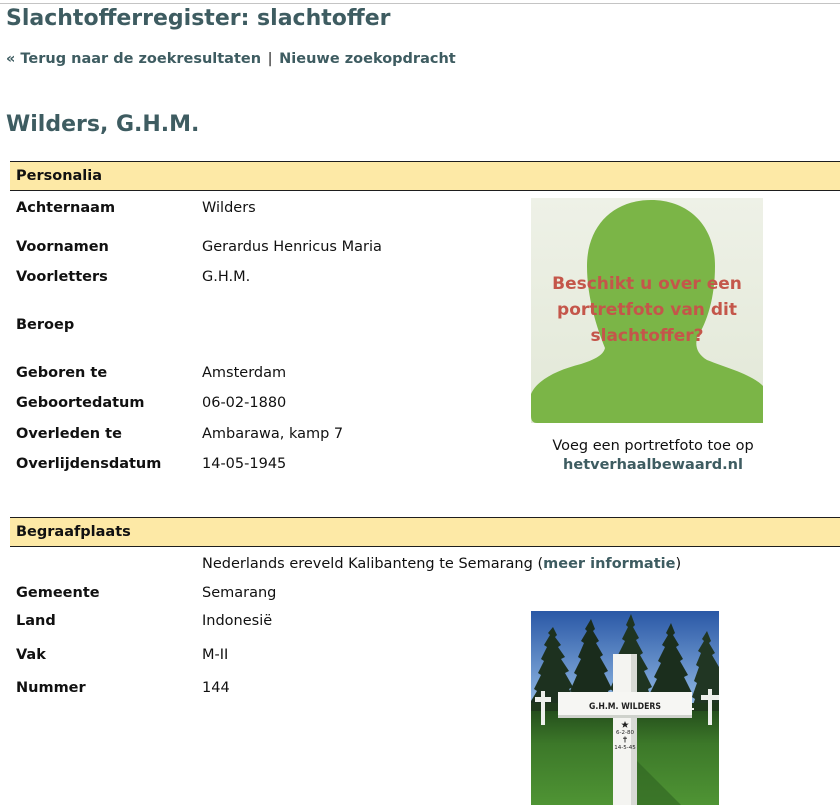  What do you see at coordinates (260, 277) in the screenshot?
I see `field-row-voorletters: Voorletters G.H.M.` at bounding box center [260, 277].